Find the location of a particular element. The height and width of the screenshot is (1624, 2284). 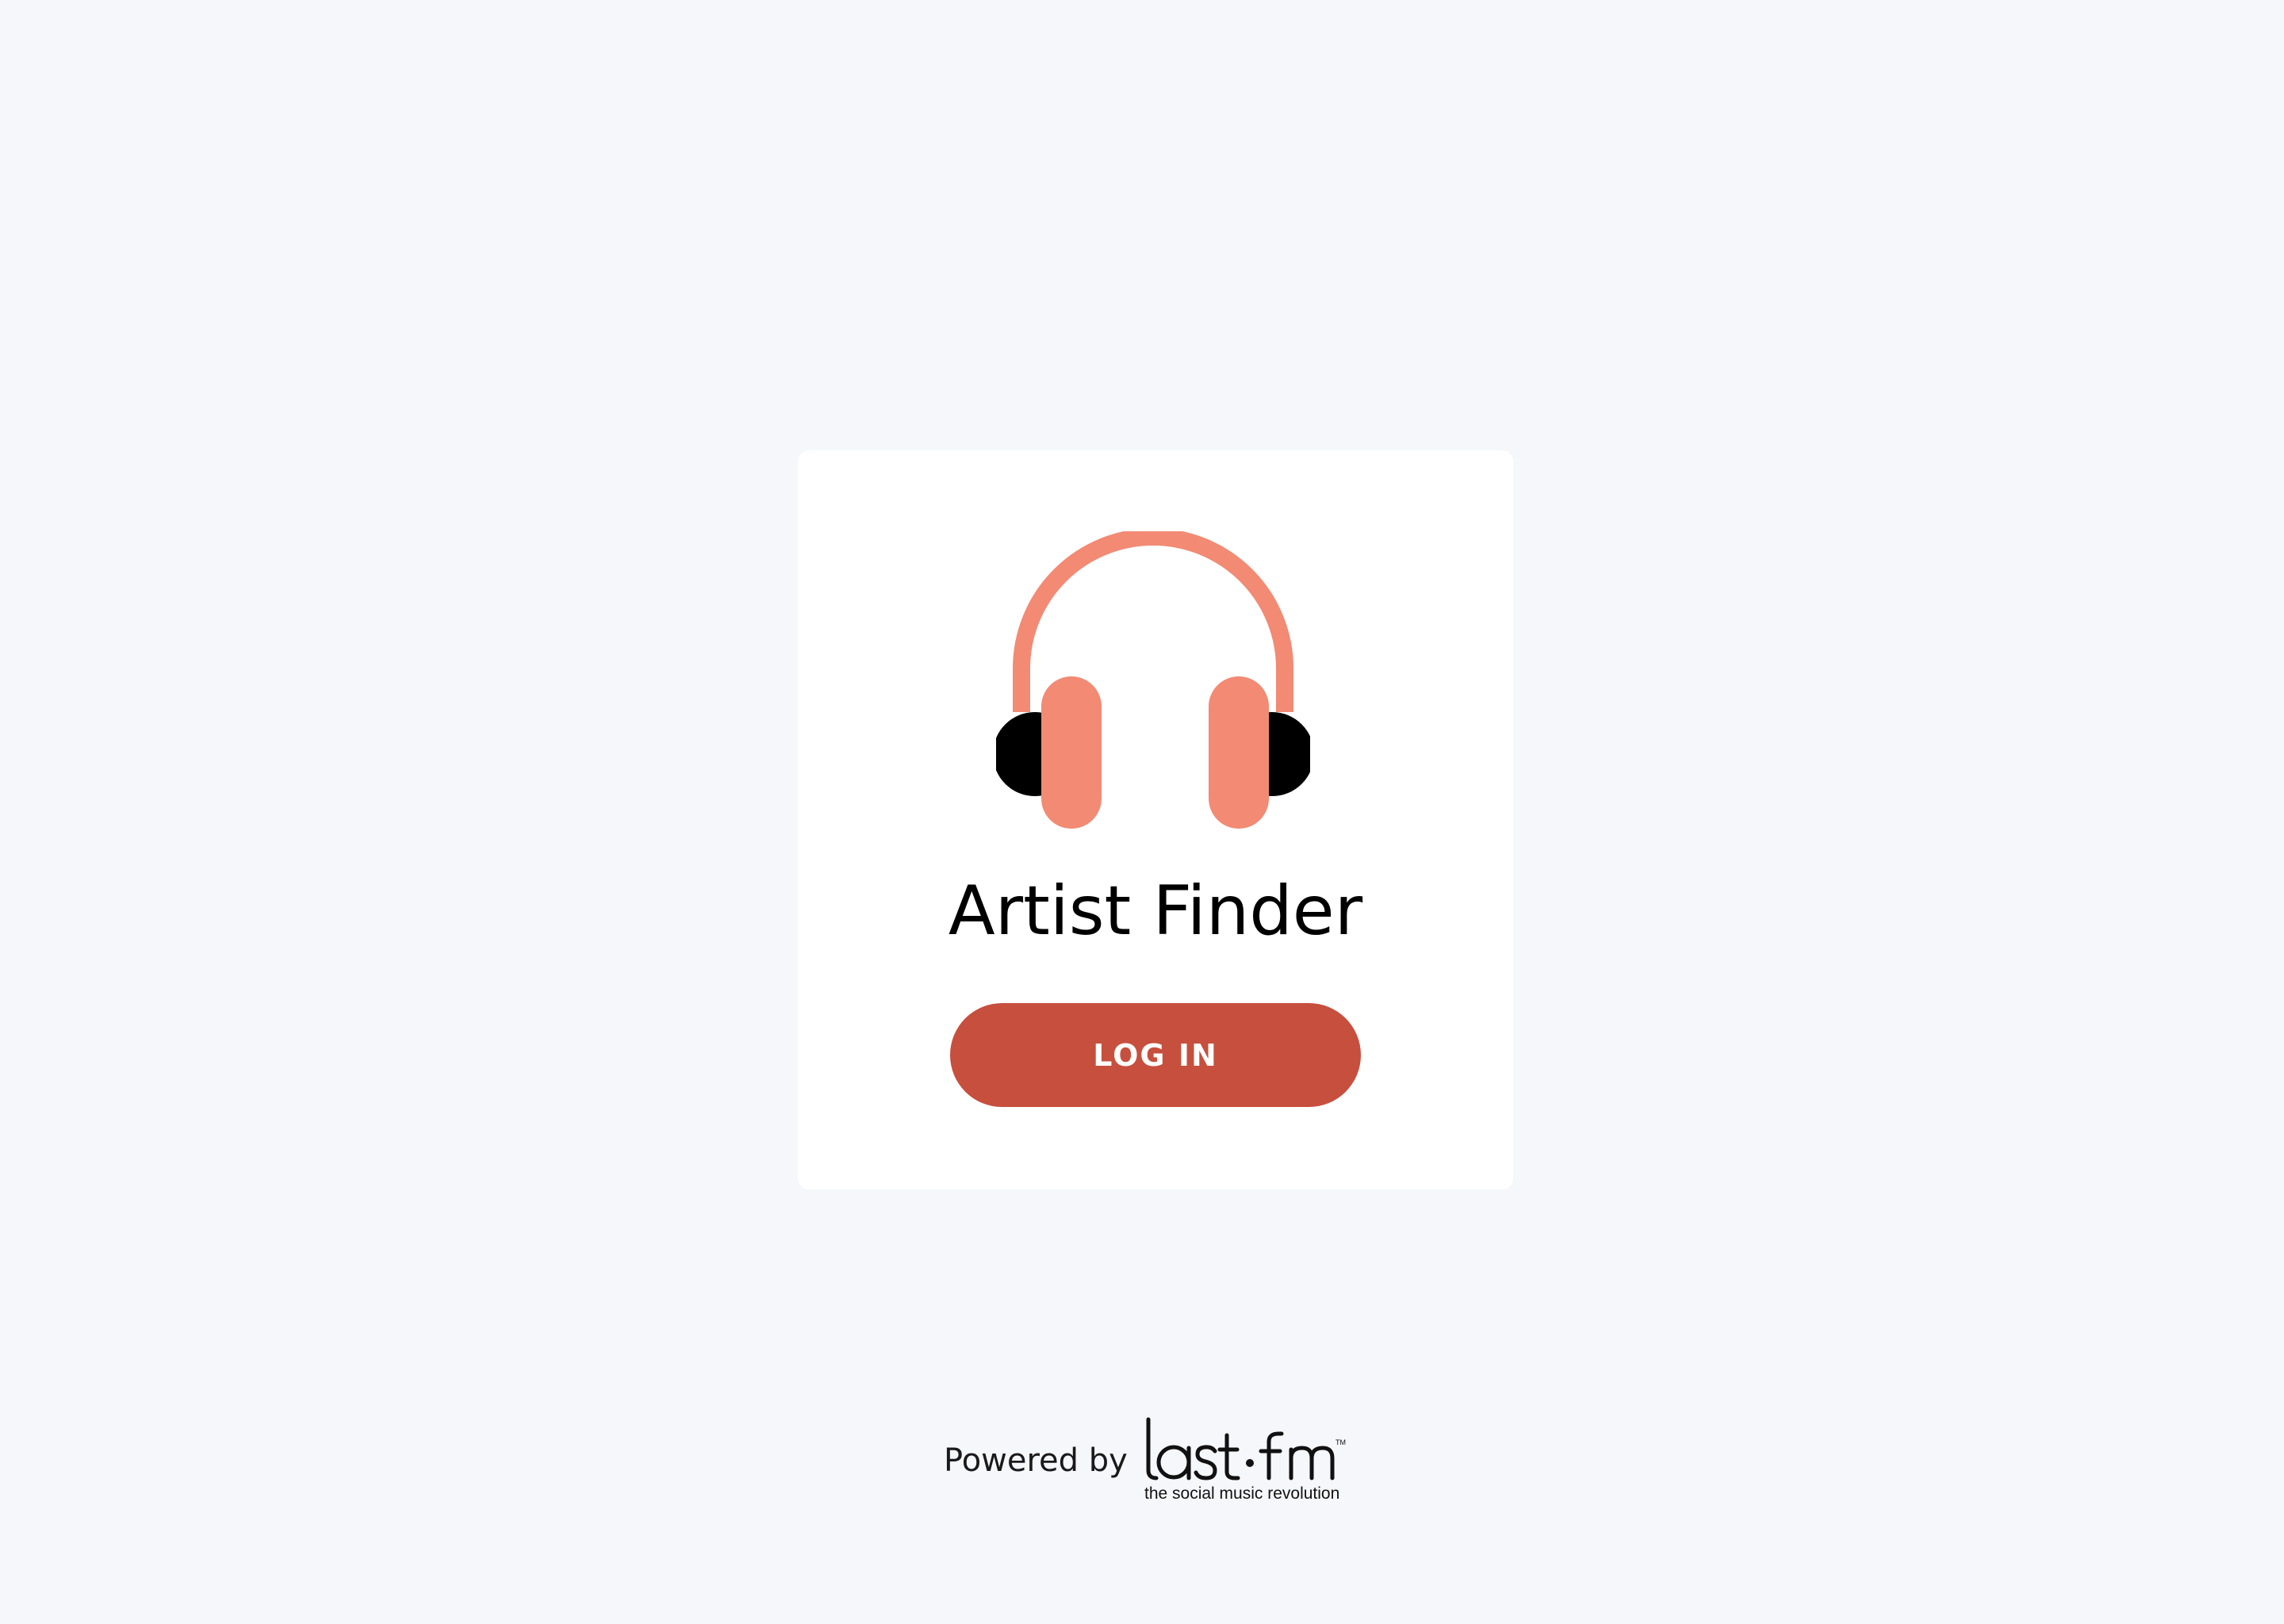

login-button: LOG IN is located at coordinates (1155, 1055).